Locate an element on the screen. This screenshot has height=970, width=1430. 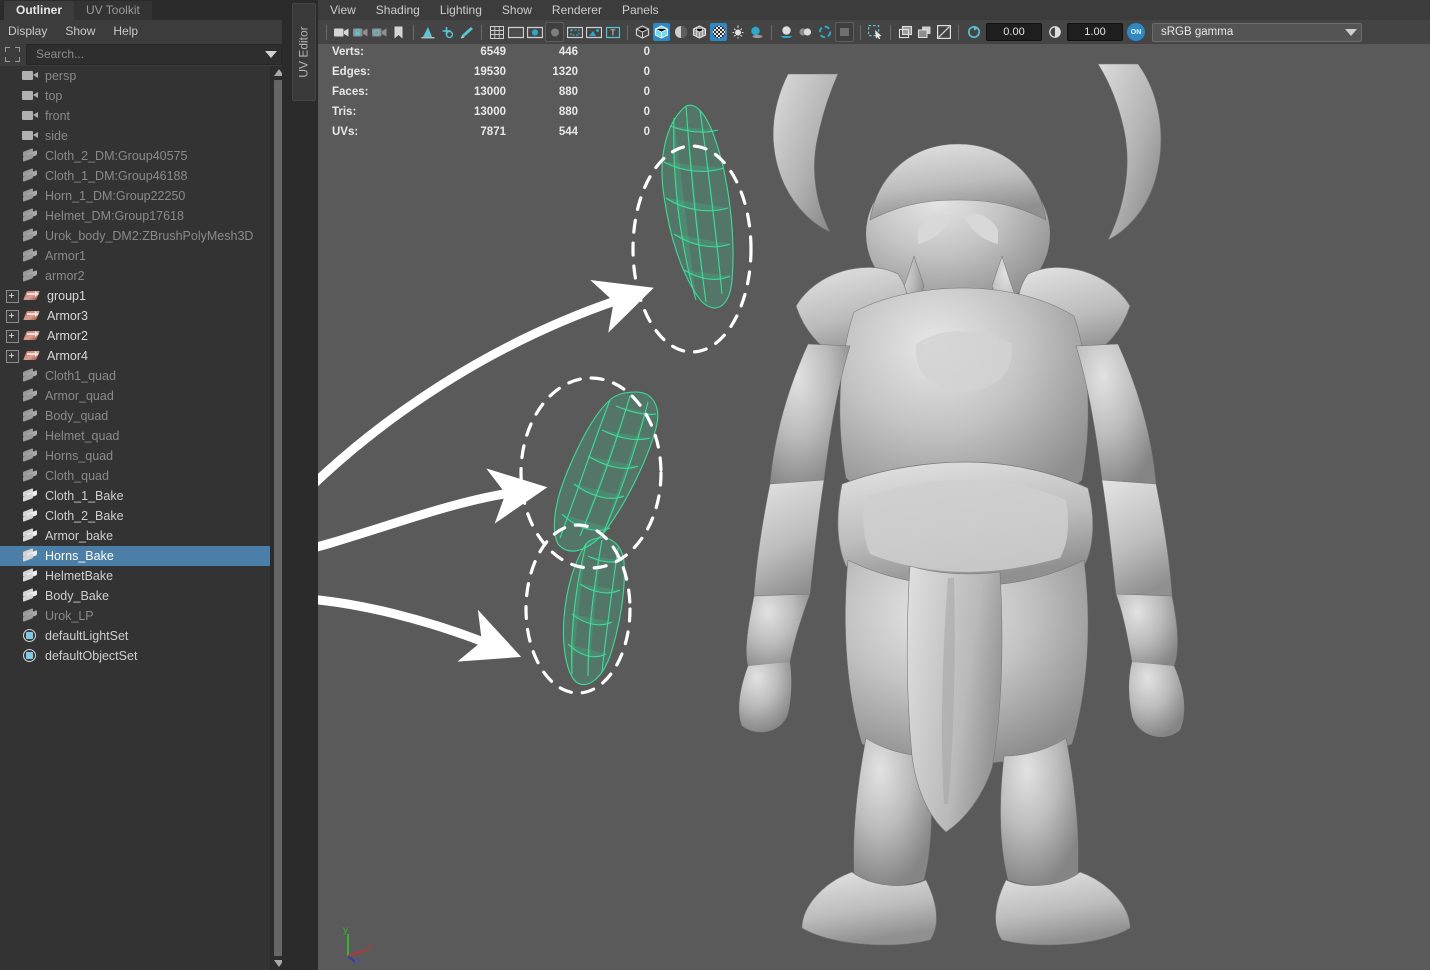
safe-title-icon: T is located at coordinates (612, 32).